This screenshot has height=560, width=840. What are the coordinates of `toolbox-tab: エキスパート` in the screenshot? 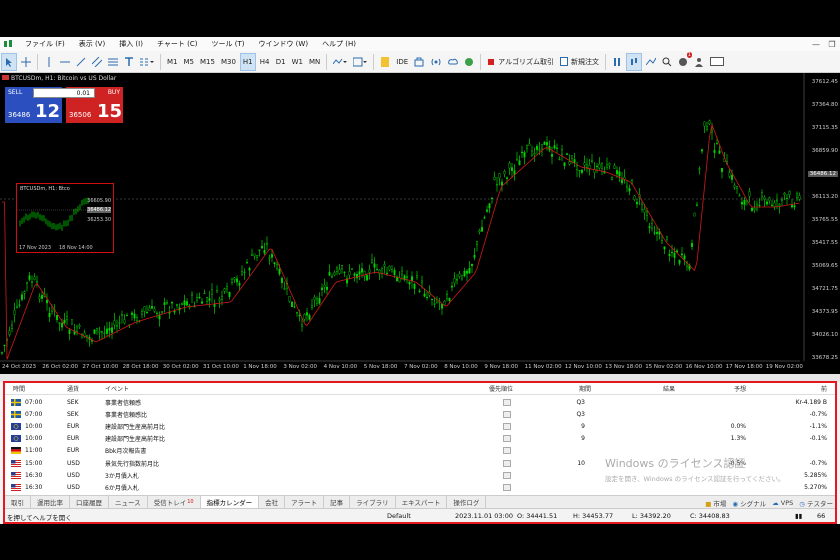 It's located at (422, 502).